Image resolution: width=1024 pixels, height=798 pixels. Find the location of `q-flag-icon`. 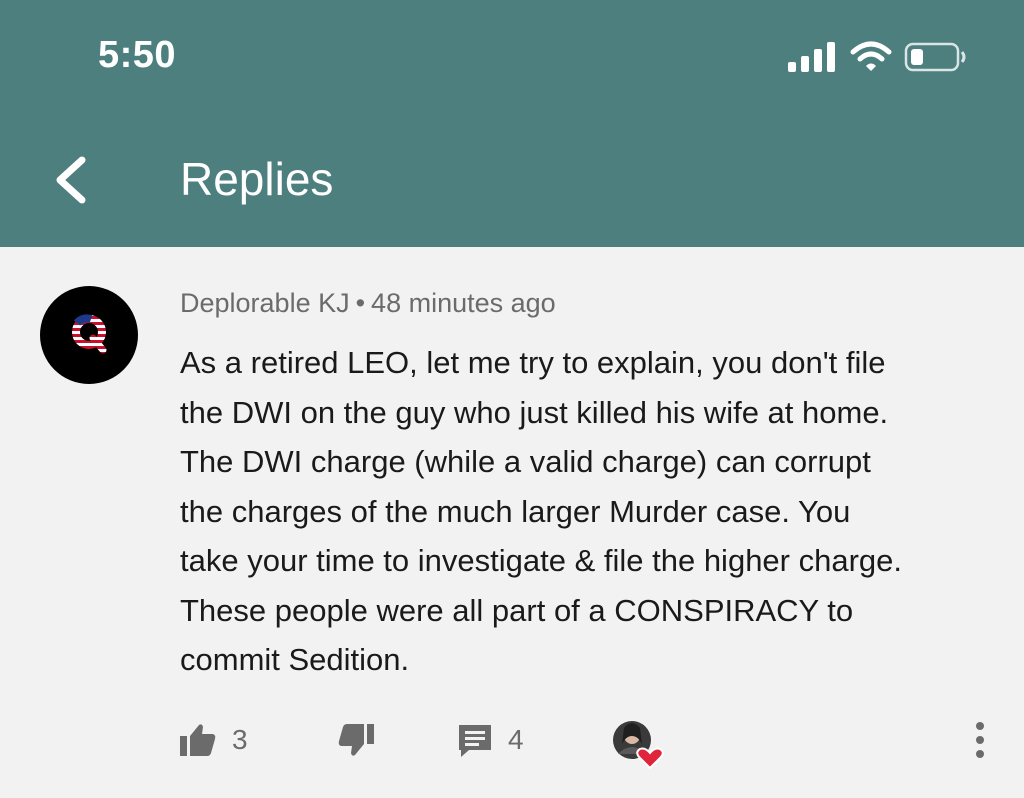

q-flag-icon is located at coordinates (89, 334).